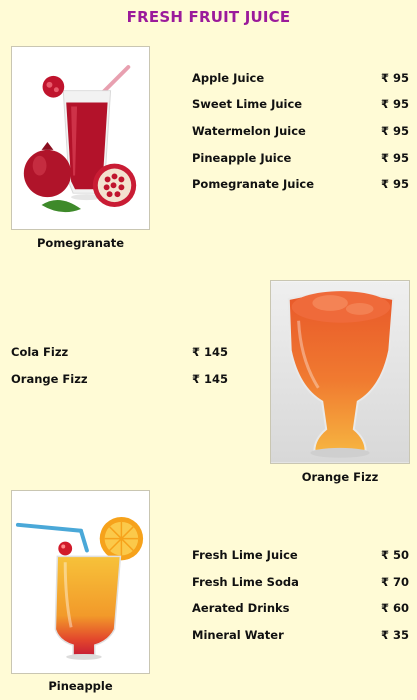  I want to click on pineapple-juice-photo, so click(80, 582).